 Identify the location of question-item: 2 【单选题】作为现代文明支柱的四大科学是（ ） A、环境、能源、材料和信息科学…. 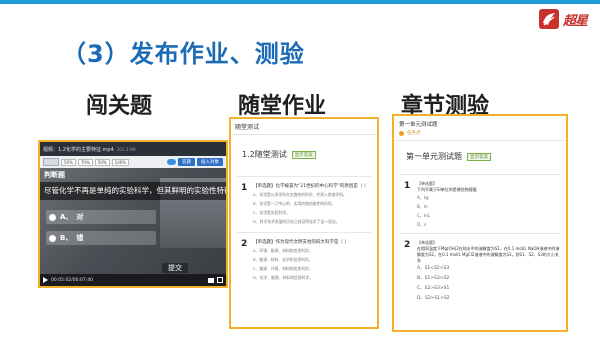
(304, 260).